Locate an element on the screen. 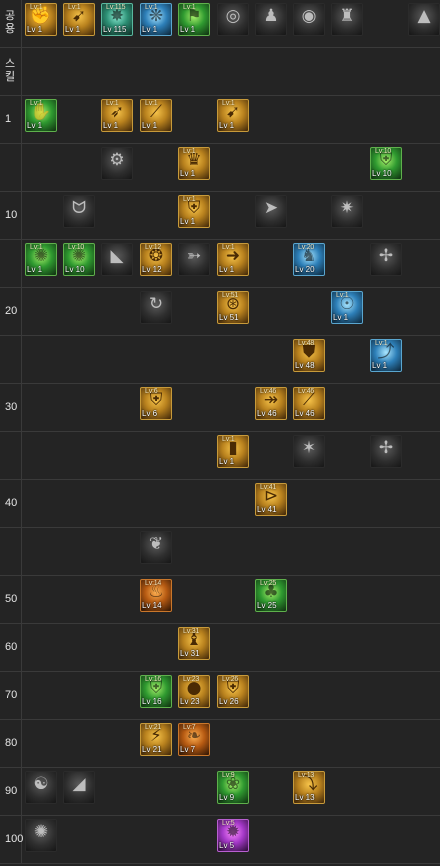 This screenshot has width=440, height=866. skill-slot: ◣ is located at coordinates (117, 259).